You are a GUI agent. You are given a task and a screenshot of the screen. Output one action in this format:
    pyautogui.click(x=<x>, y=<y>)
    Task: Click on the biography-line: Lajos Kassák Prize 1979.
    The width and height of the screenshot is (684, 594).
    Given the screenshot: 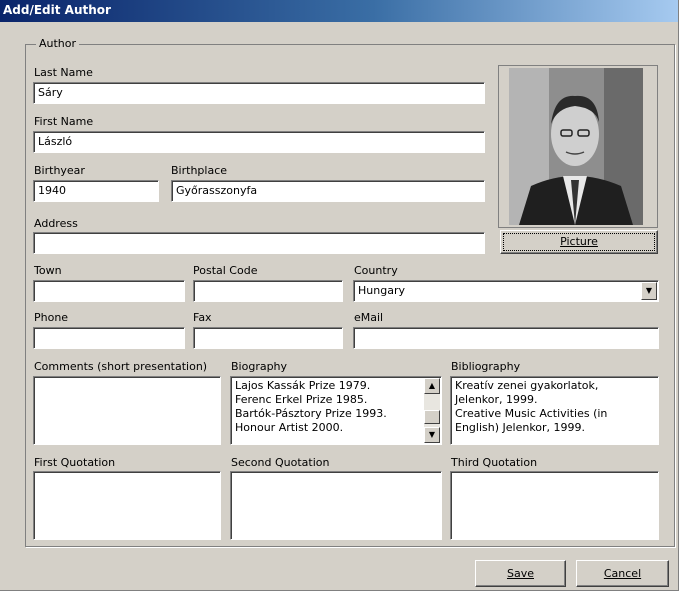 What is the action you would take?
    pyautogui.click(x=303, y=385)
    